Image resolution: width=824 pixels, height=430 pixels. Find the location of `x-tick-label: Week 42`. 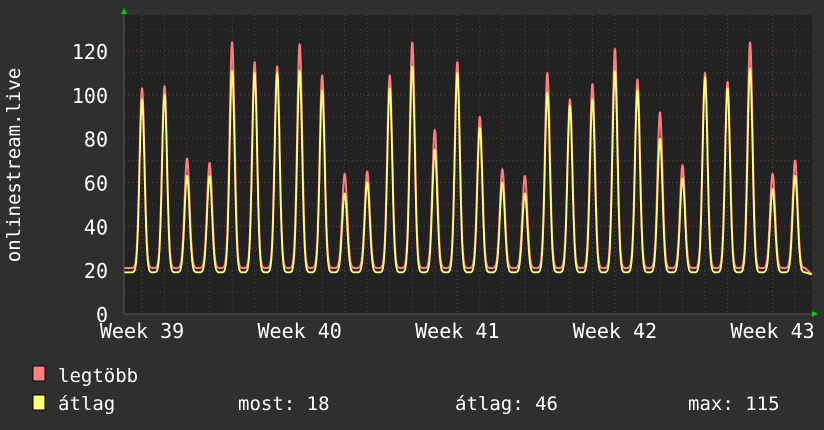

x-tick-label: Week 42 is located at coordinates (615, 331).